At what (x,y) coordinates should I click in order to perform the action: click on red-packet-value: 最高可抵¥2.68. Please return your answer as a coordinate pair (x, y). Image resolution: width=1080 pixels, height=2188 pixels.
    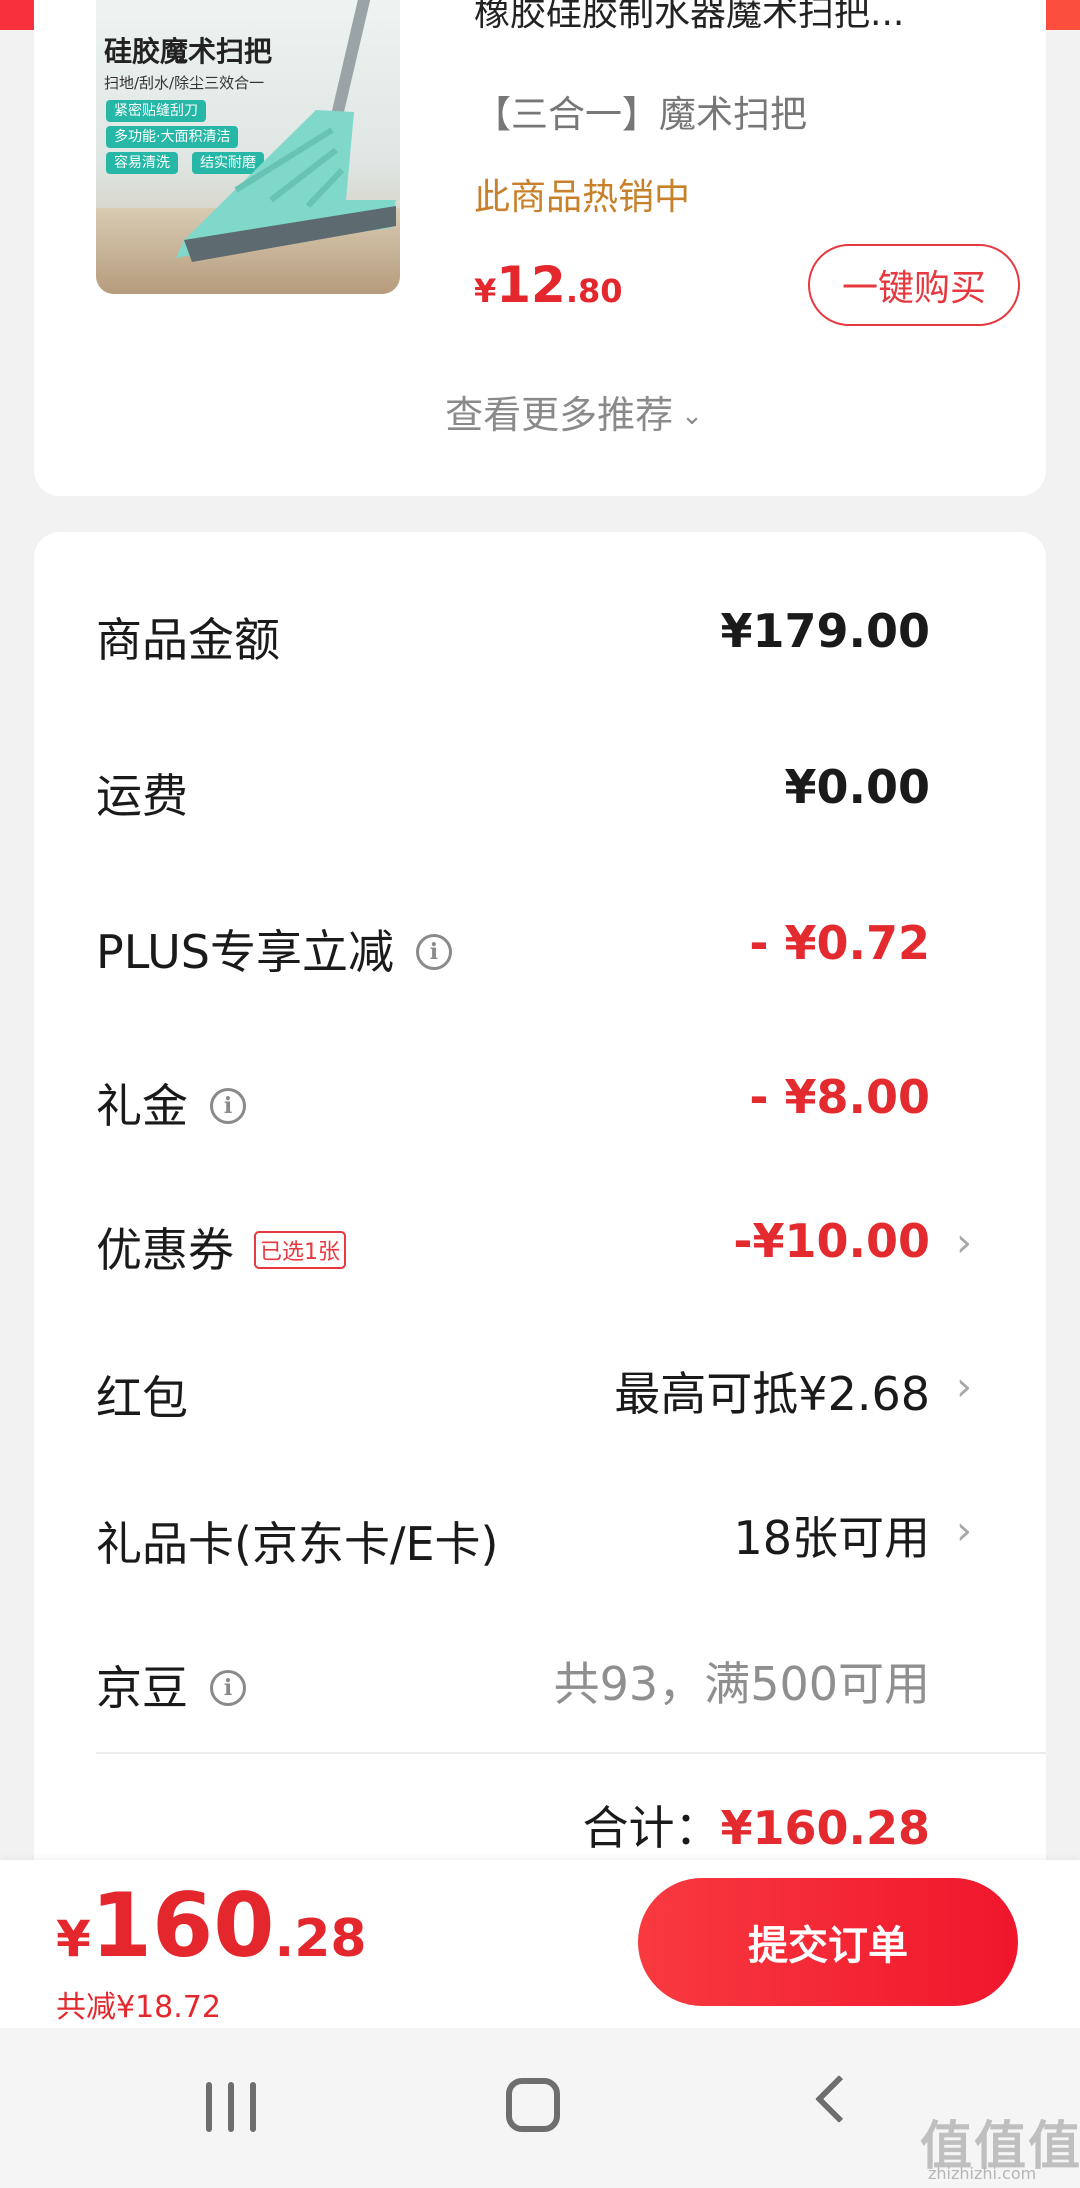
    Looking at the image, I should click on (772, 1391).